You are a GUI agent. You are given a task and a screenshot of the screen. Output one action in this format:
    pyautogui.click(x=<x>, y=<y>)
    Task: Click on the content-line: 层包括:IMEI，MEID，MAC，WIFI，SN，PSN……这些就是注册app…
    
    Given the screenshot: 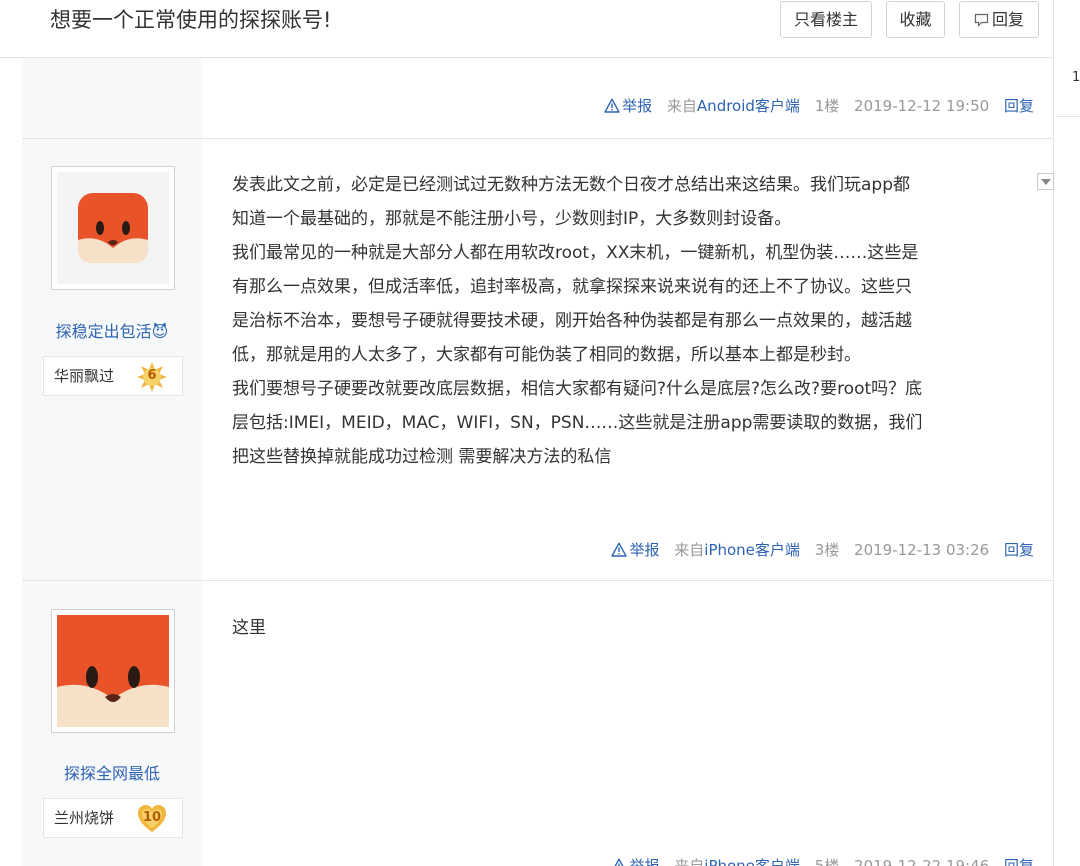 What is the action you would take?
    pyautogui.click(x=577, y=423)
    